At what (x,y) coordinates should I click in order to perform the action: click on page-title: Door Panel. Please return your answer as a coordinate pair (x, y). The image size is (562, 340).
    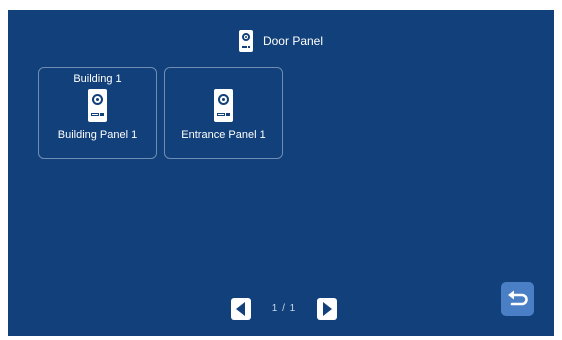
    Looking at the image, I should click on (293, 41).